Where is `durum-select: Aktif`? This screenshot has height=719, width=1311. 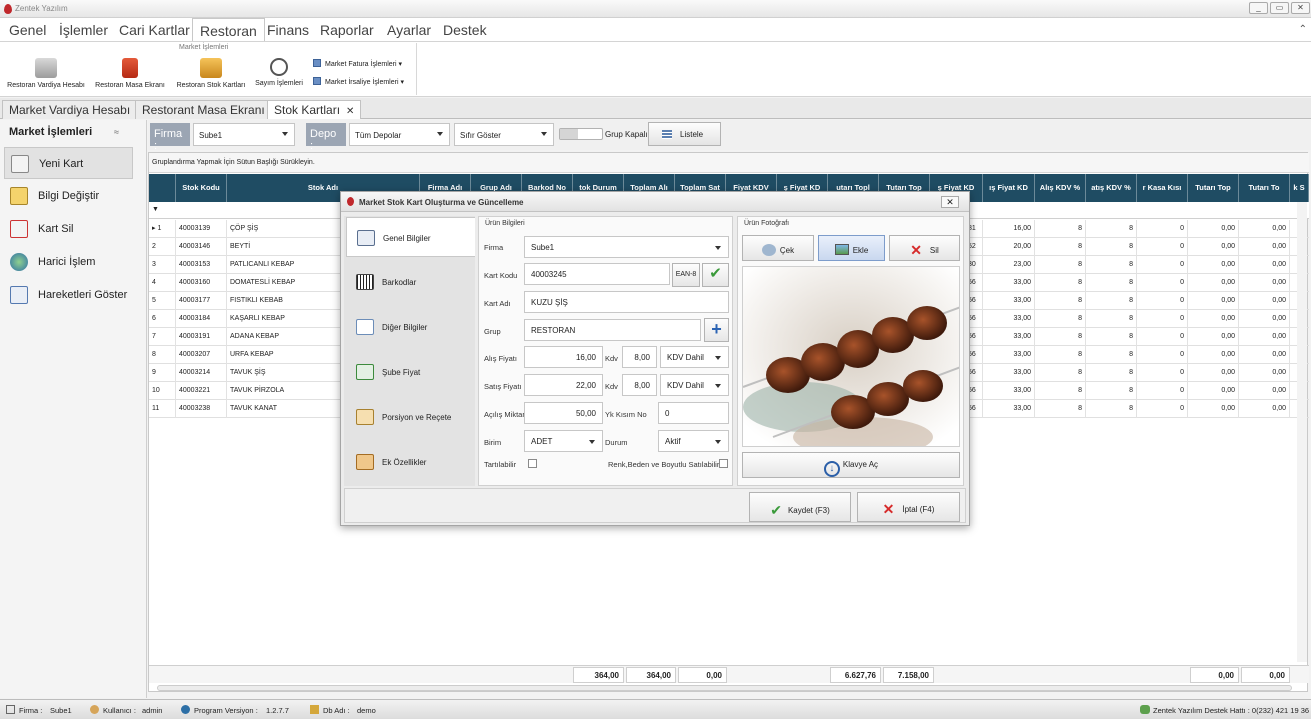
durum-select: Aktif is located at coordinates (693, 441).